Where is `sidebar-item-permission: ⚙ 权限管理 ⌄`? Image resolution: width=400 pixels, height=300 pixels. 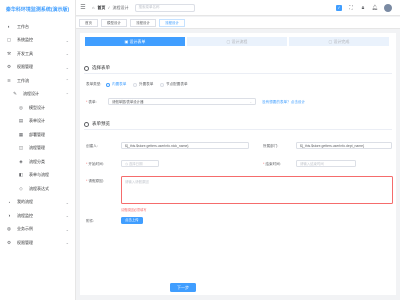 sidebar-item-permission: ⚙ 权限管理 ⌄ is located at coordinates (37, 68).